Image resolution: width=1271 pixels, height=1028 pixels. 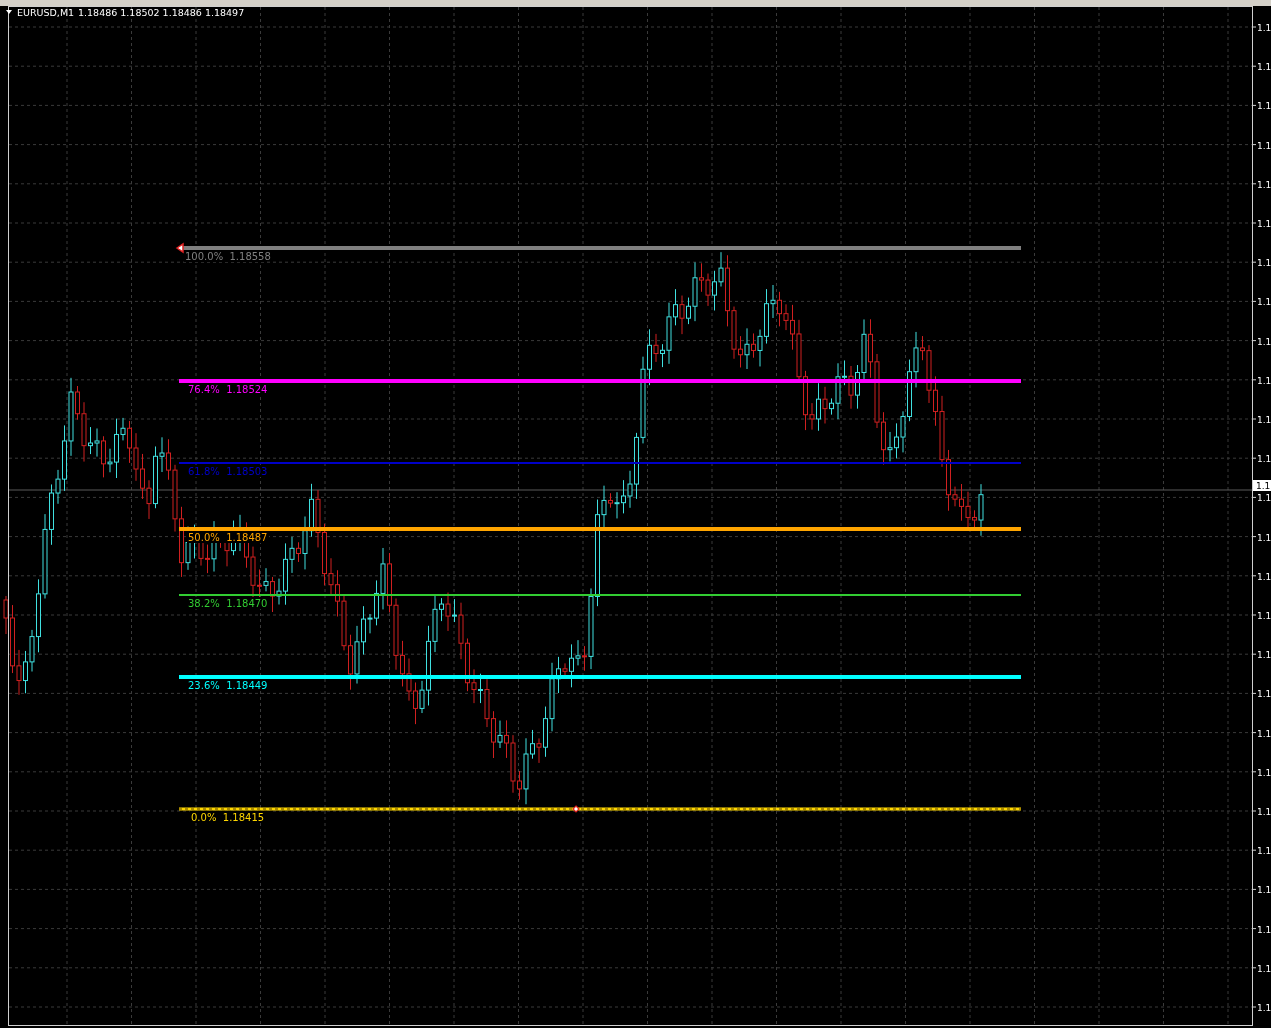 I want to click on ohlc-prices: 1.18486 1.18502 1.18486 1.18497, so click(x=161, y=12).